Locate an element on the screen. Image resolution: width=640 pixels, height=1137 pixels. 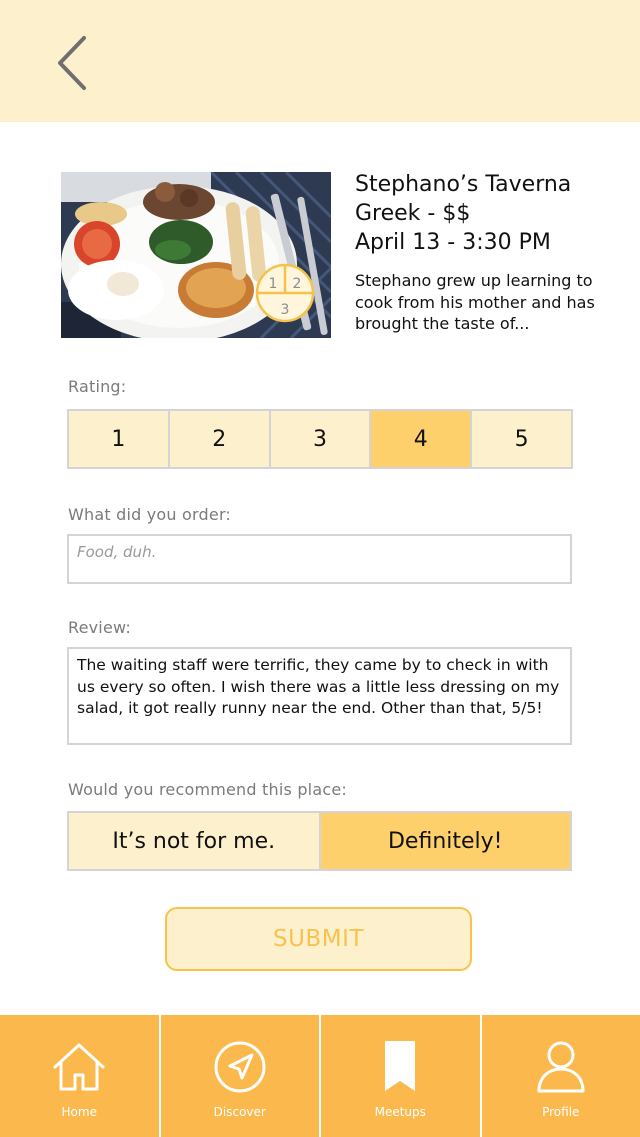
tab-meetups-label: Meetups is located at coordinates (400, 1112).